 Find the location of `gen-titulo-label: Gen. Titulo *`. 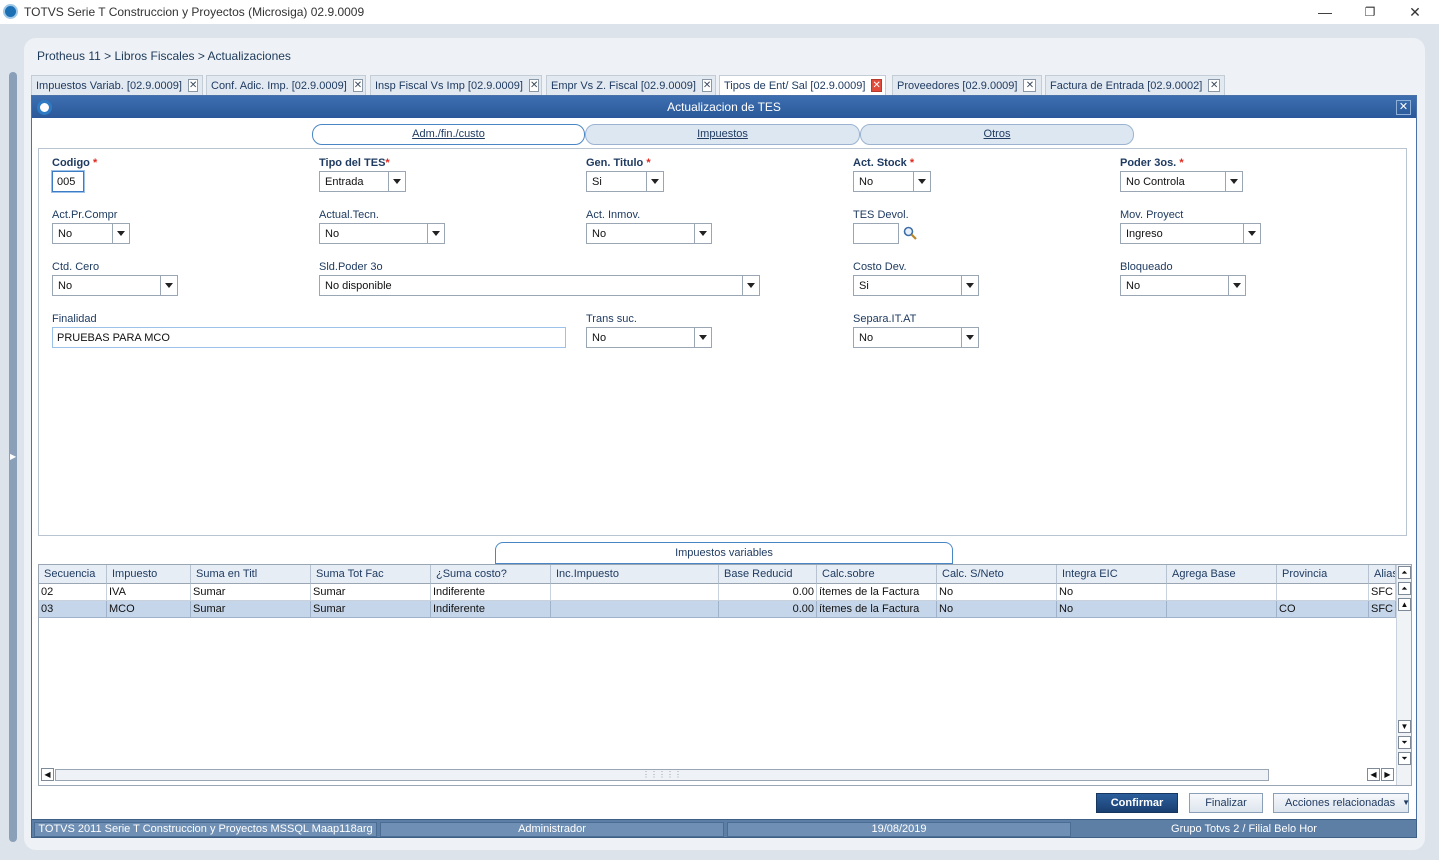

gen-titulo-label: Gen. Titulo * is located at coordinates (618, 163).